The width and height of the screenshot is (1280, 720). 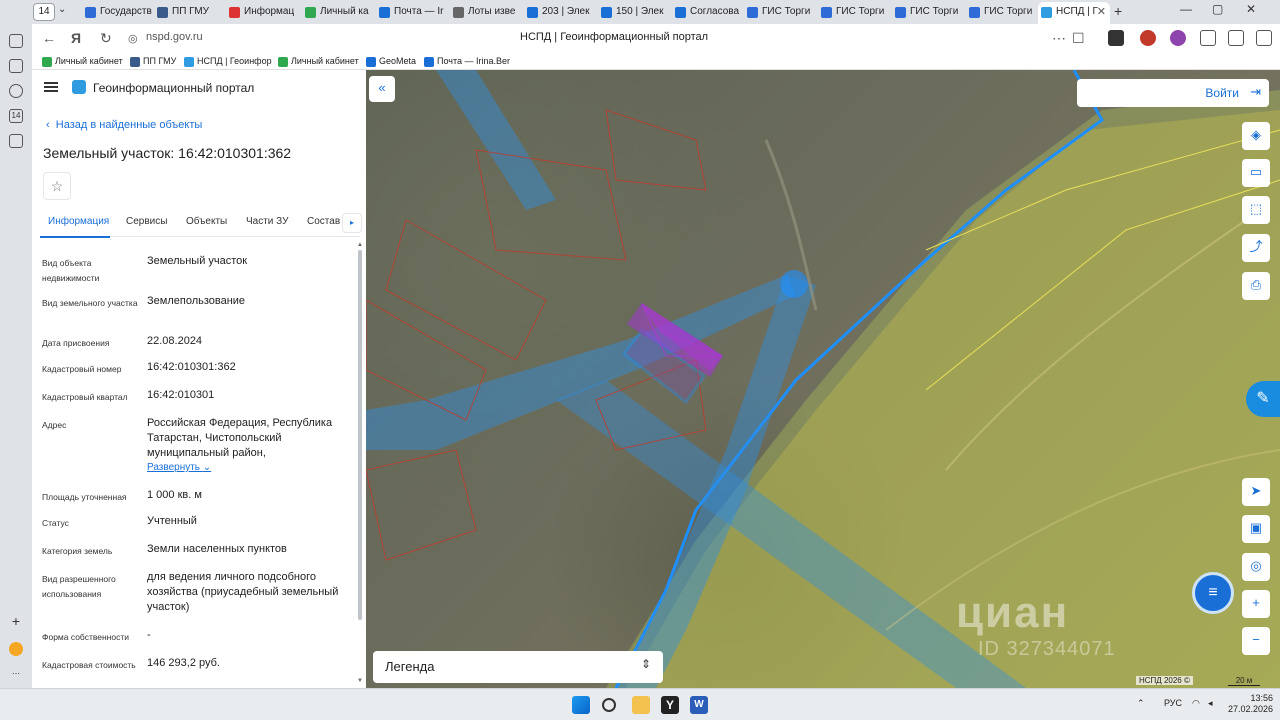 What do you see at coordinates (338, 12) in the screenshot?
I see `browser-tab: Личный ка` at bounding box center [338, 12].